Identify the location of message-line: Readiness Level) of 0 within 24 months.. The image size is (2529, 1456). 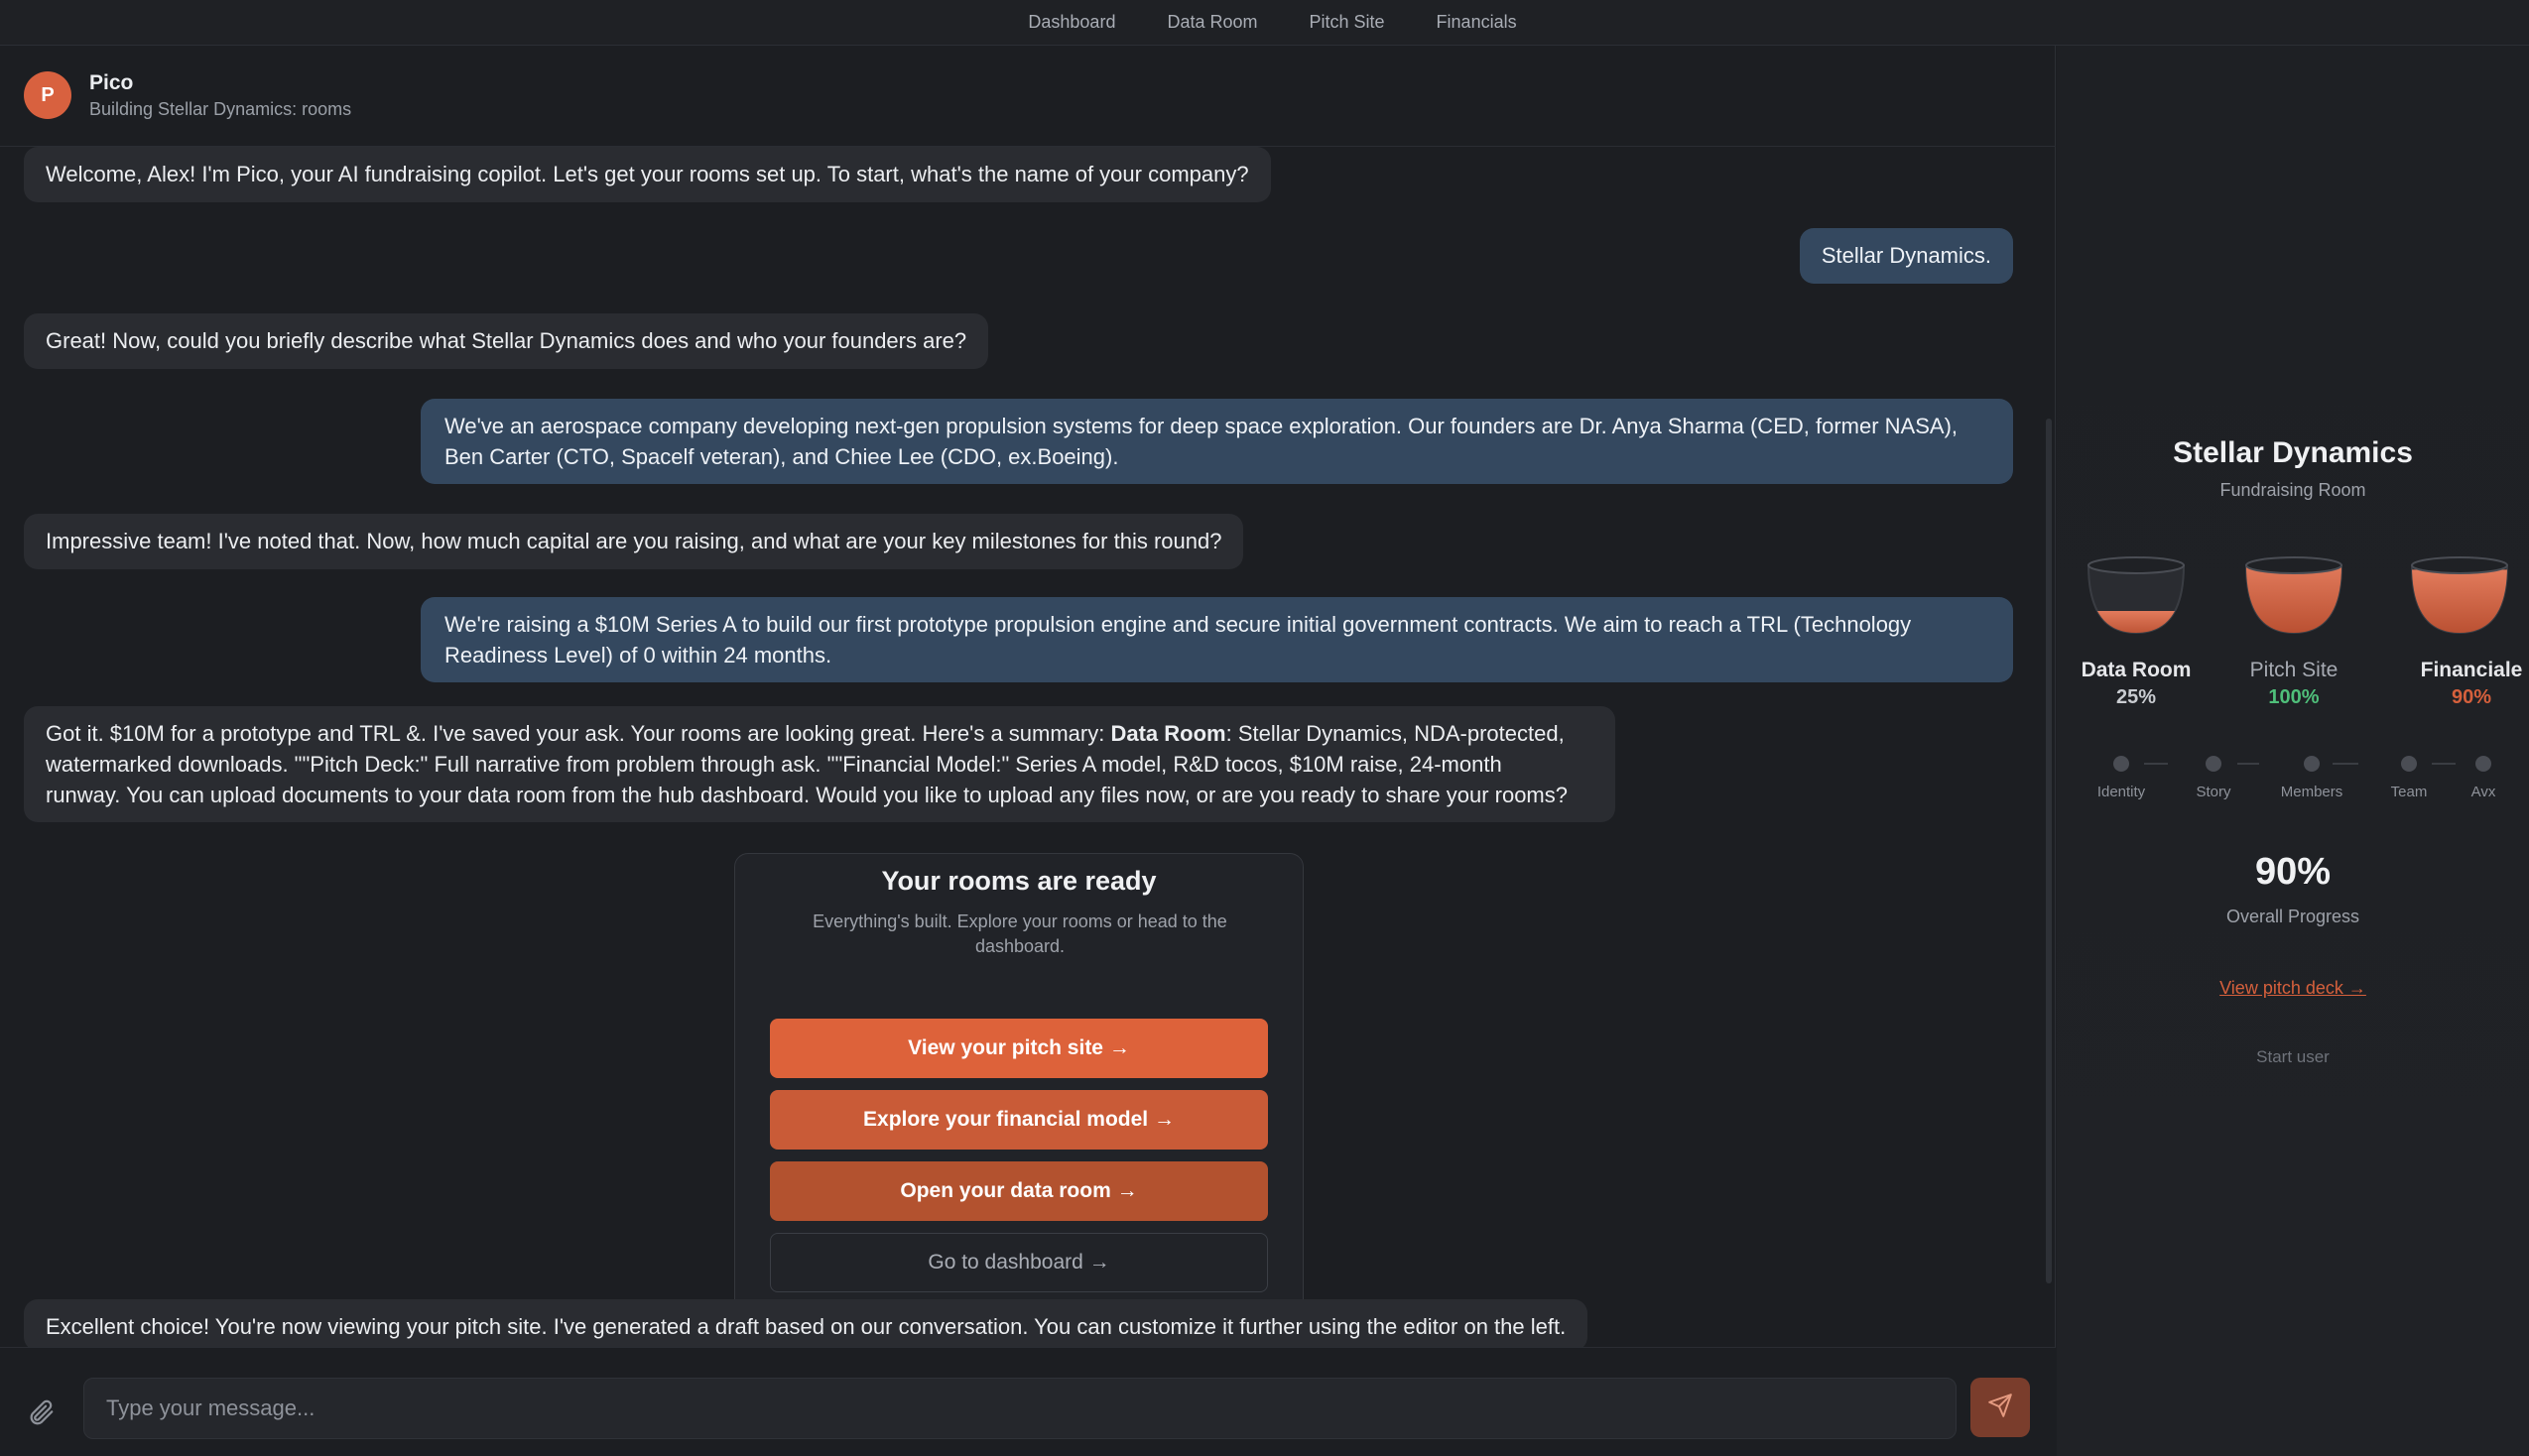
(638, 655).